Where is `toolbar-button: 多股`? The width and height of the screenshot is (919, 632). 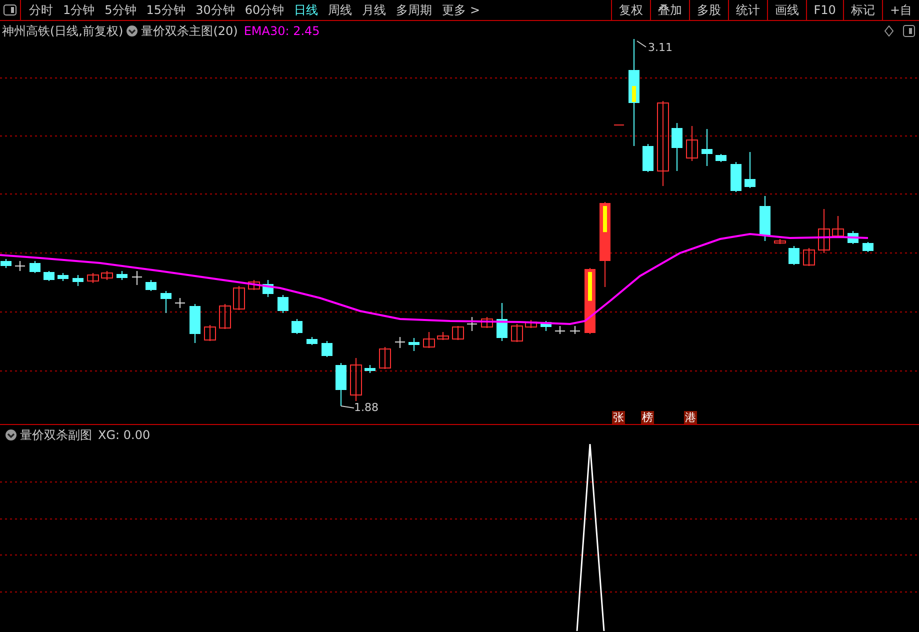
toolbar-button: 多股 is located at coordinates (708, 10).